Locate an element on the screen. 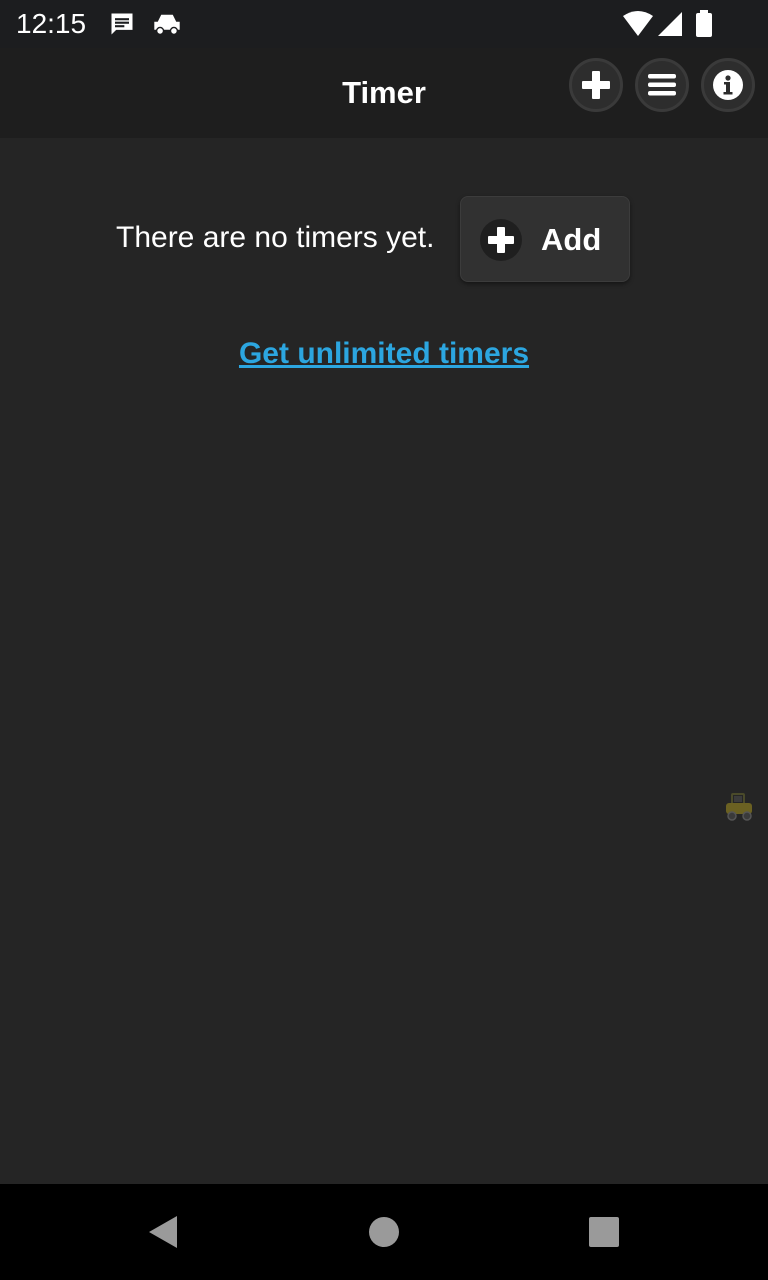 The height and width of the screenshot is (1280, 768). info-icon is located at coordinates (728, 85).